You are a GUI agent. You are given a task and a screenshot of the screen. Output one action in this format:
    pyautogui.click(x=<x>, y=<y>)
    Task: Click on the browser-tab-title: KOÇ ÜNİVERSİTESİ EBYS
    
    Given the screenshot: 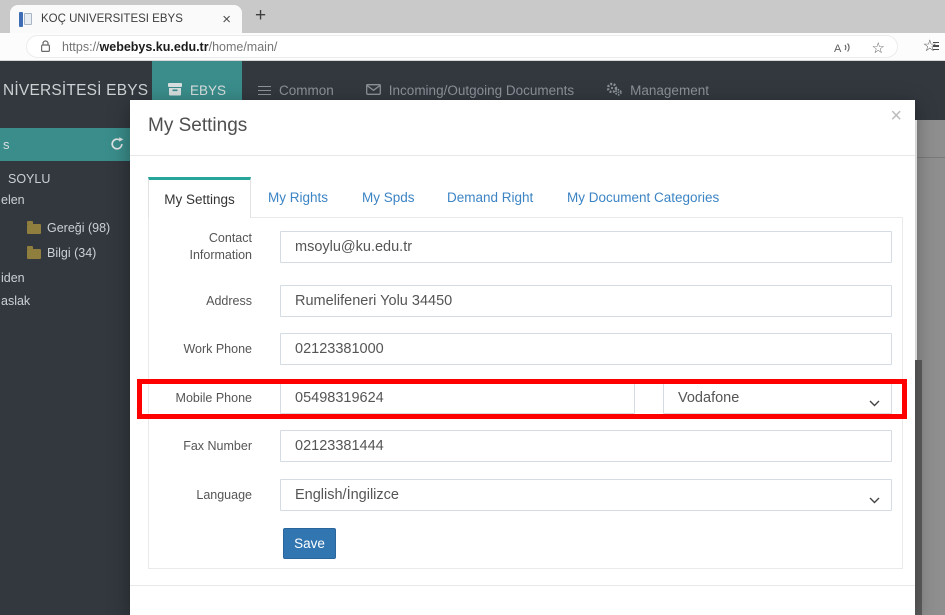 What is the action you would take?
    pyautogui.click(x=112, y=19)
    